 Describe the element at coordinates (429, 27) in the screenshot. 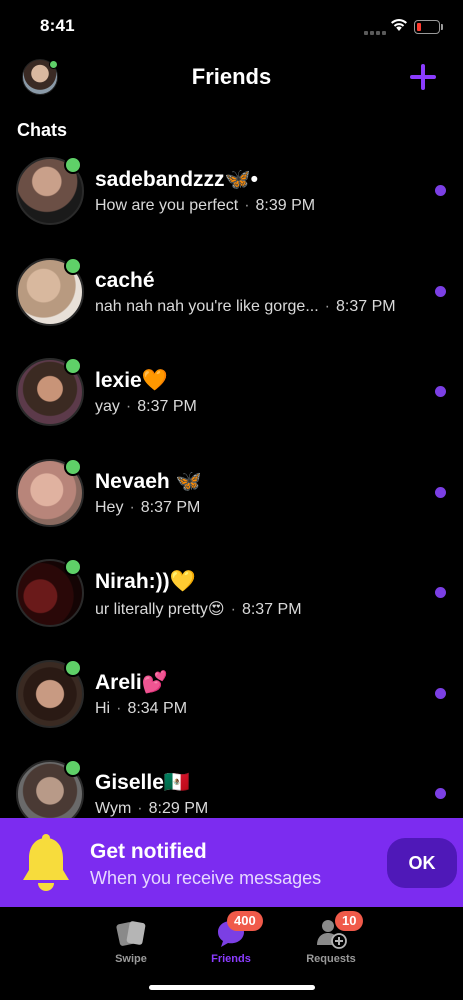

I see `battery-icon` at that location.